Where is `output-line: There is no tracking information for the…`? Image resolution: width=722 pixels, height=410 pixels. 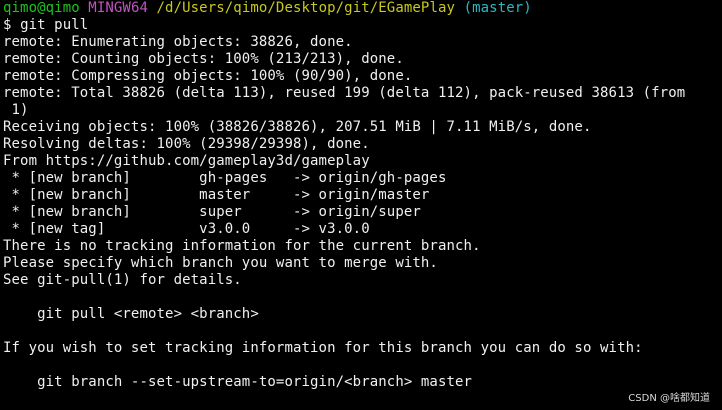
output-line: There is no tracking information for the… is located at coordinates (242, 246).